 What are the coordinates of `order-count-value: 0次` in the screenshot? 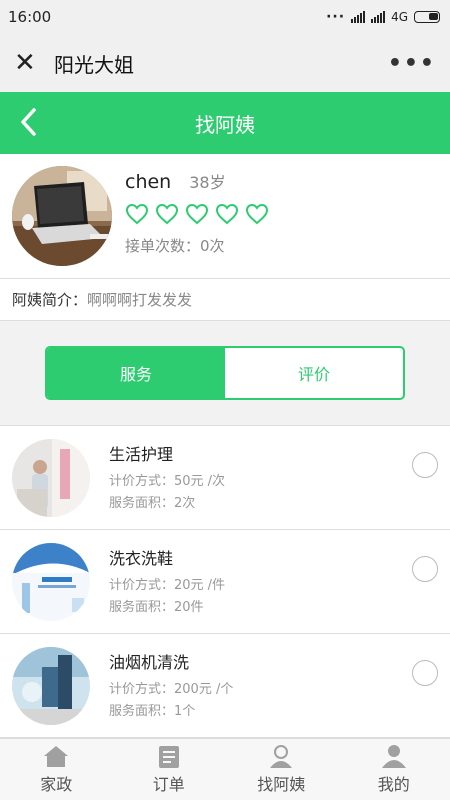 It's located at (212, 246).